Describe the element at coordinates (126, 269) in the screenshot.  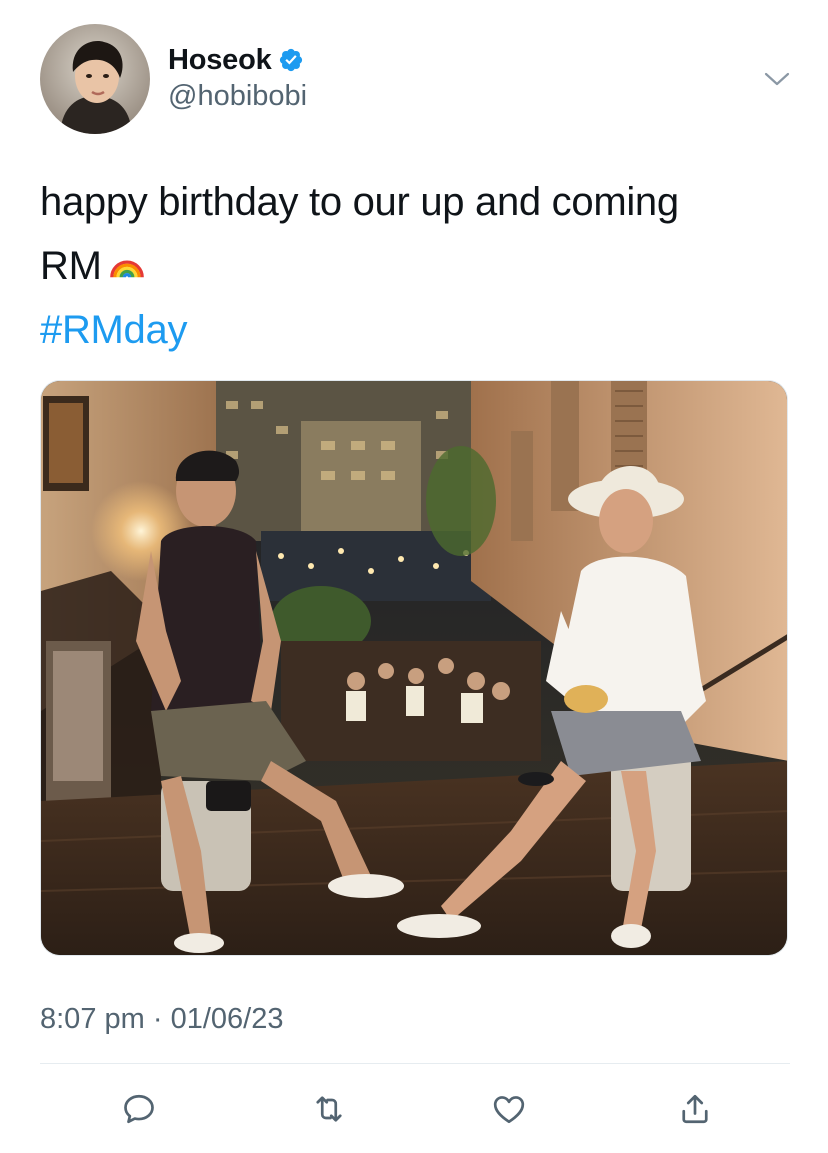
I see `rainbow-icon` at that location.